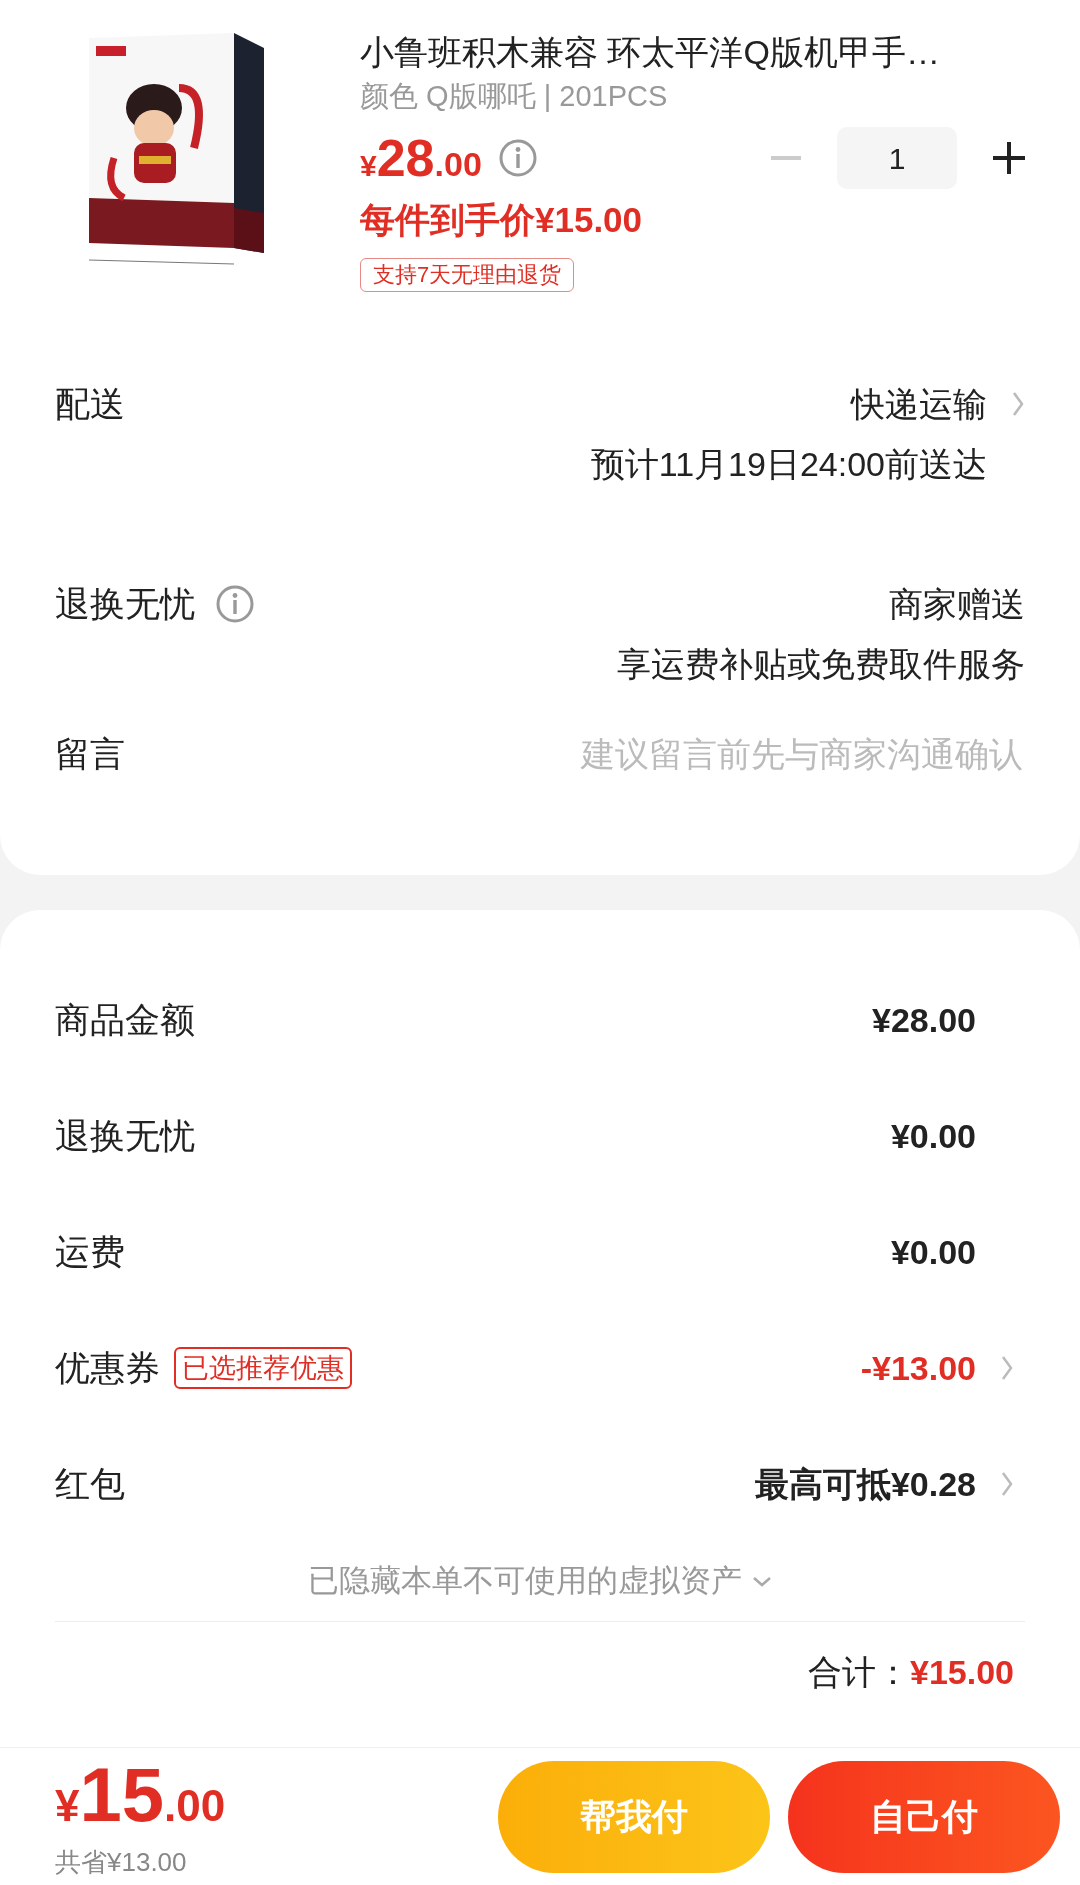  What do you see at coordinates (140, 1797) in the screenshot?
I see `pay-amount: ¥15.00` at bounding box center [140, 1797].